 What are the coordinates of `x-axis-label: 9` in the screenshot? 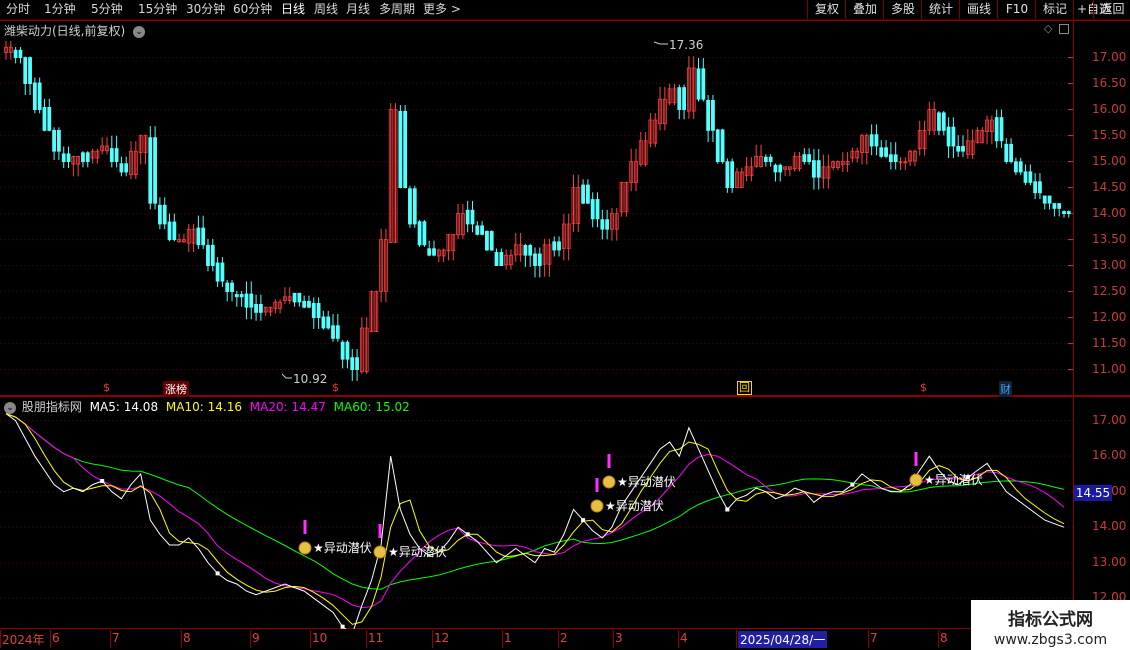 It's located at (256, 638).